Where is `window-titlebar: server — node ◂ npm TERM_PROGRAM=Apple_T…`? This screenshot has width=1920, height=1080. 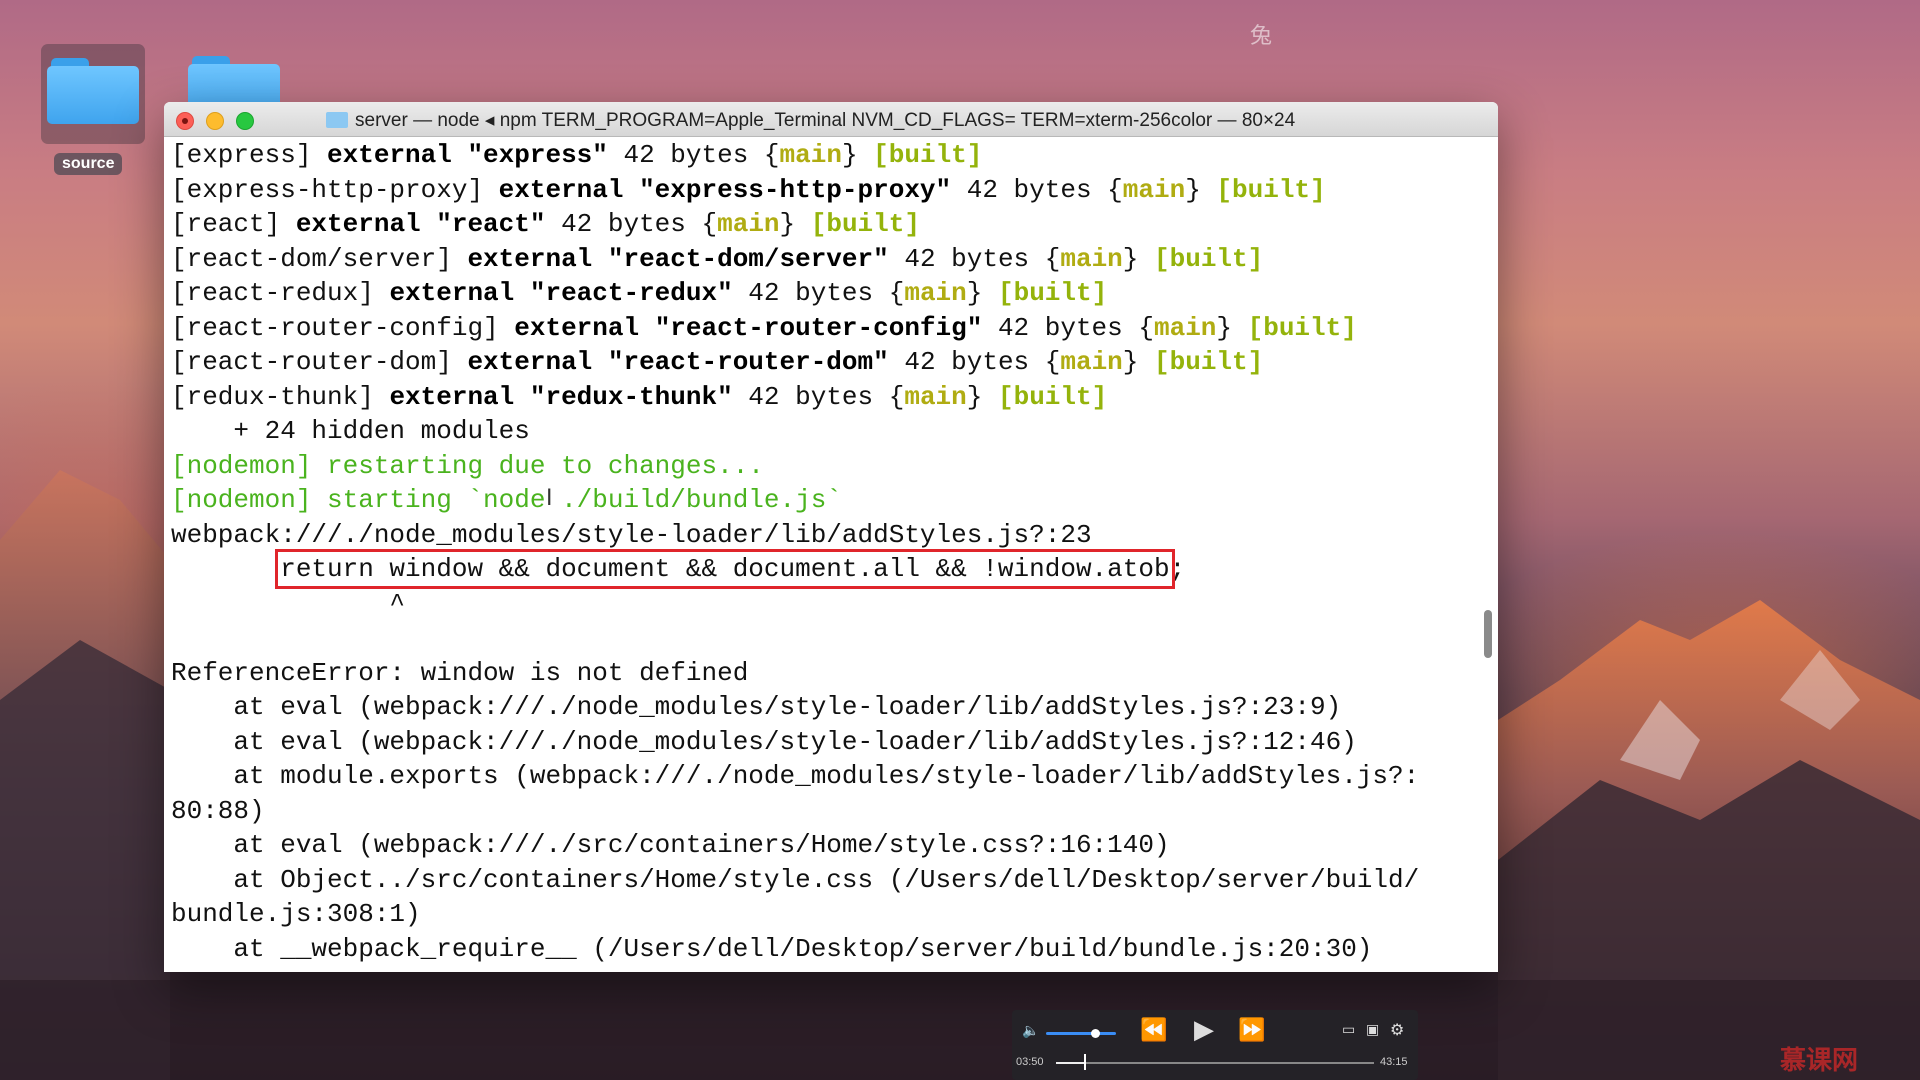 window-titlebar: server — node ◂ npm TERM_PROGRAM=Apple_T… is located at coordinates (831, 119).